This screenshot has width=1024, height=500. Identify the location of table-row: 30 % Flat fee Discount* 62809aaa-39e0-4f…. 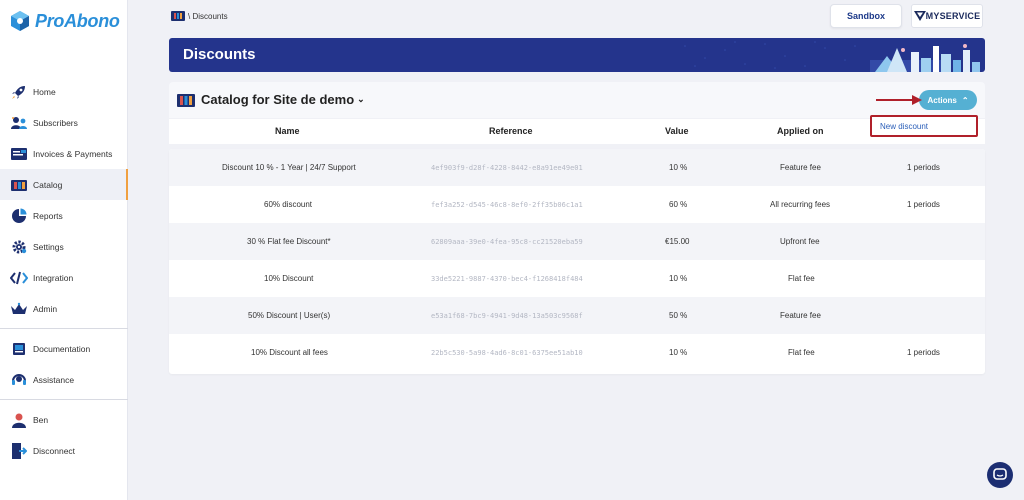
(577, 241).